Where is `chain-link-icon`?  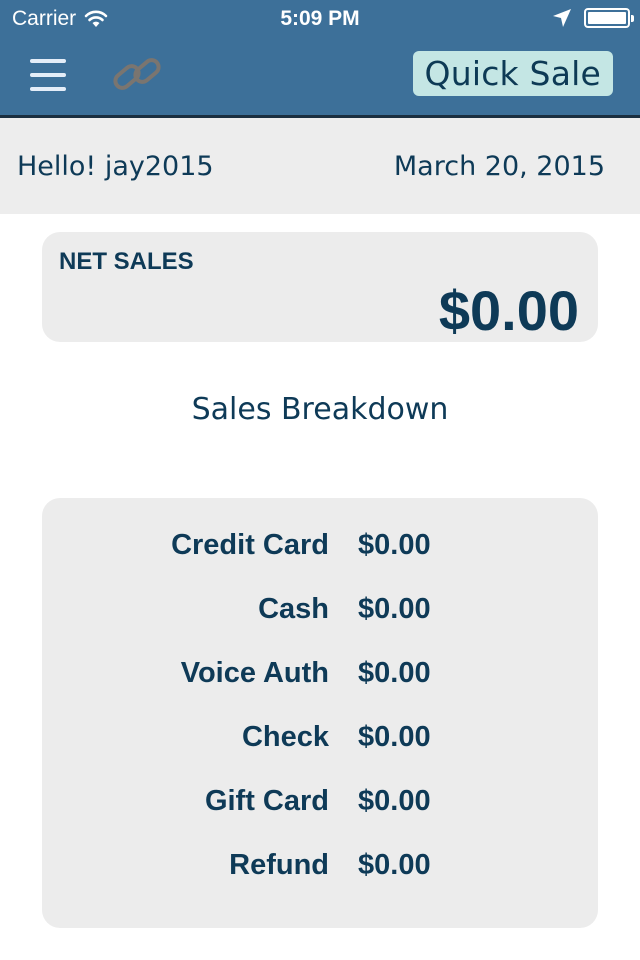 chain-link-icon is located at coordinates (137, 74).